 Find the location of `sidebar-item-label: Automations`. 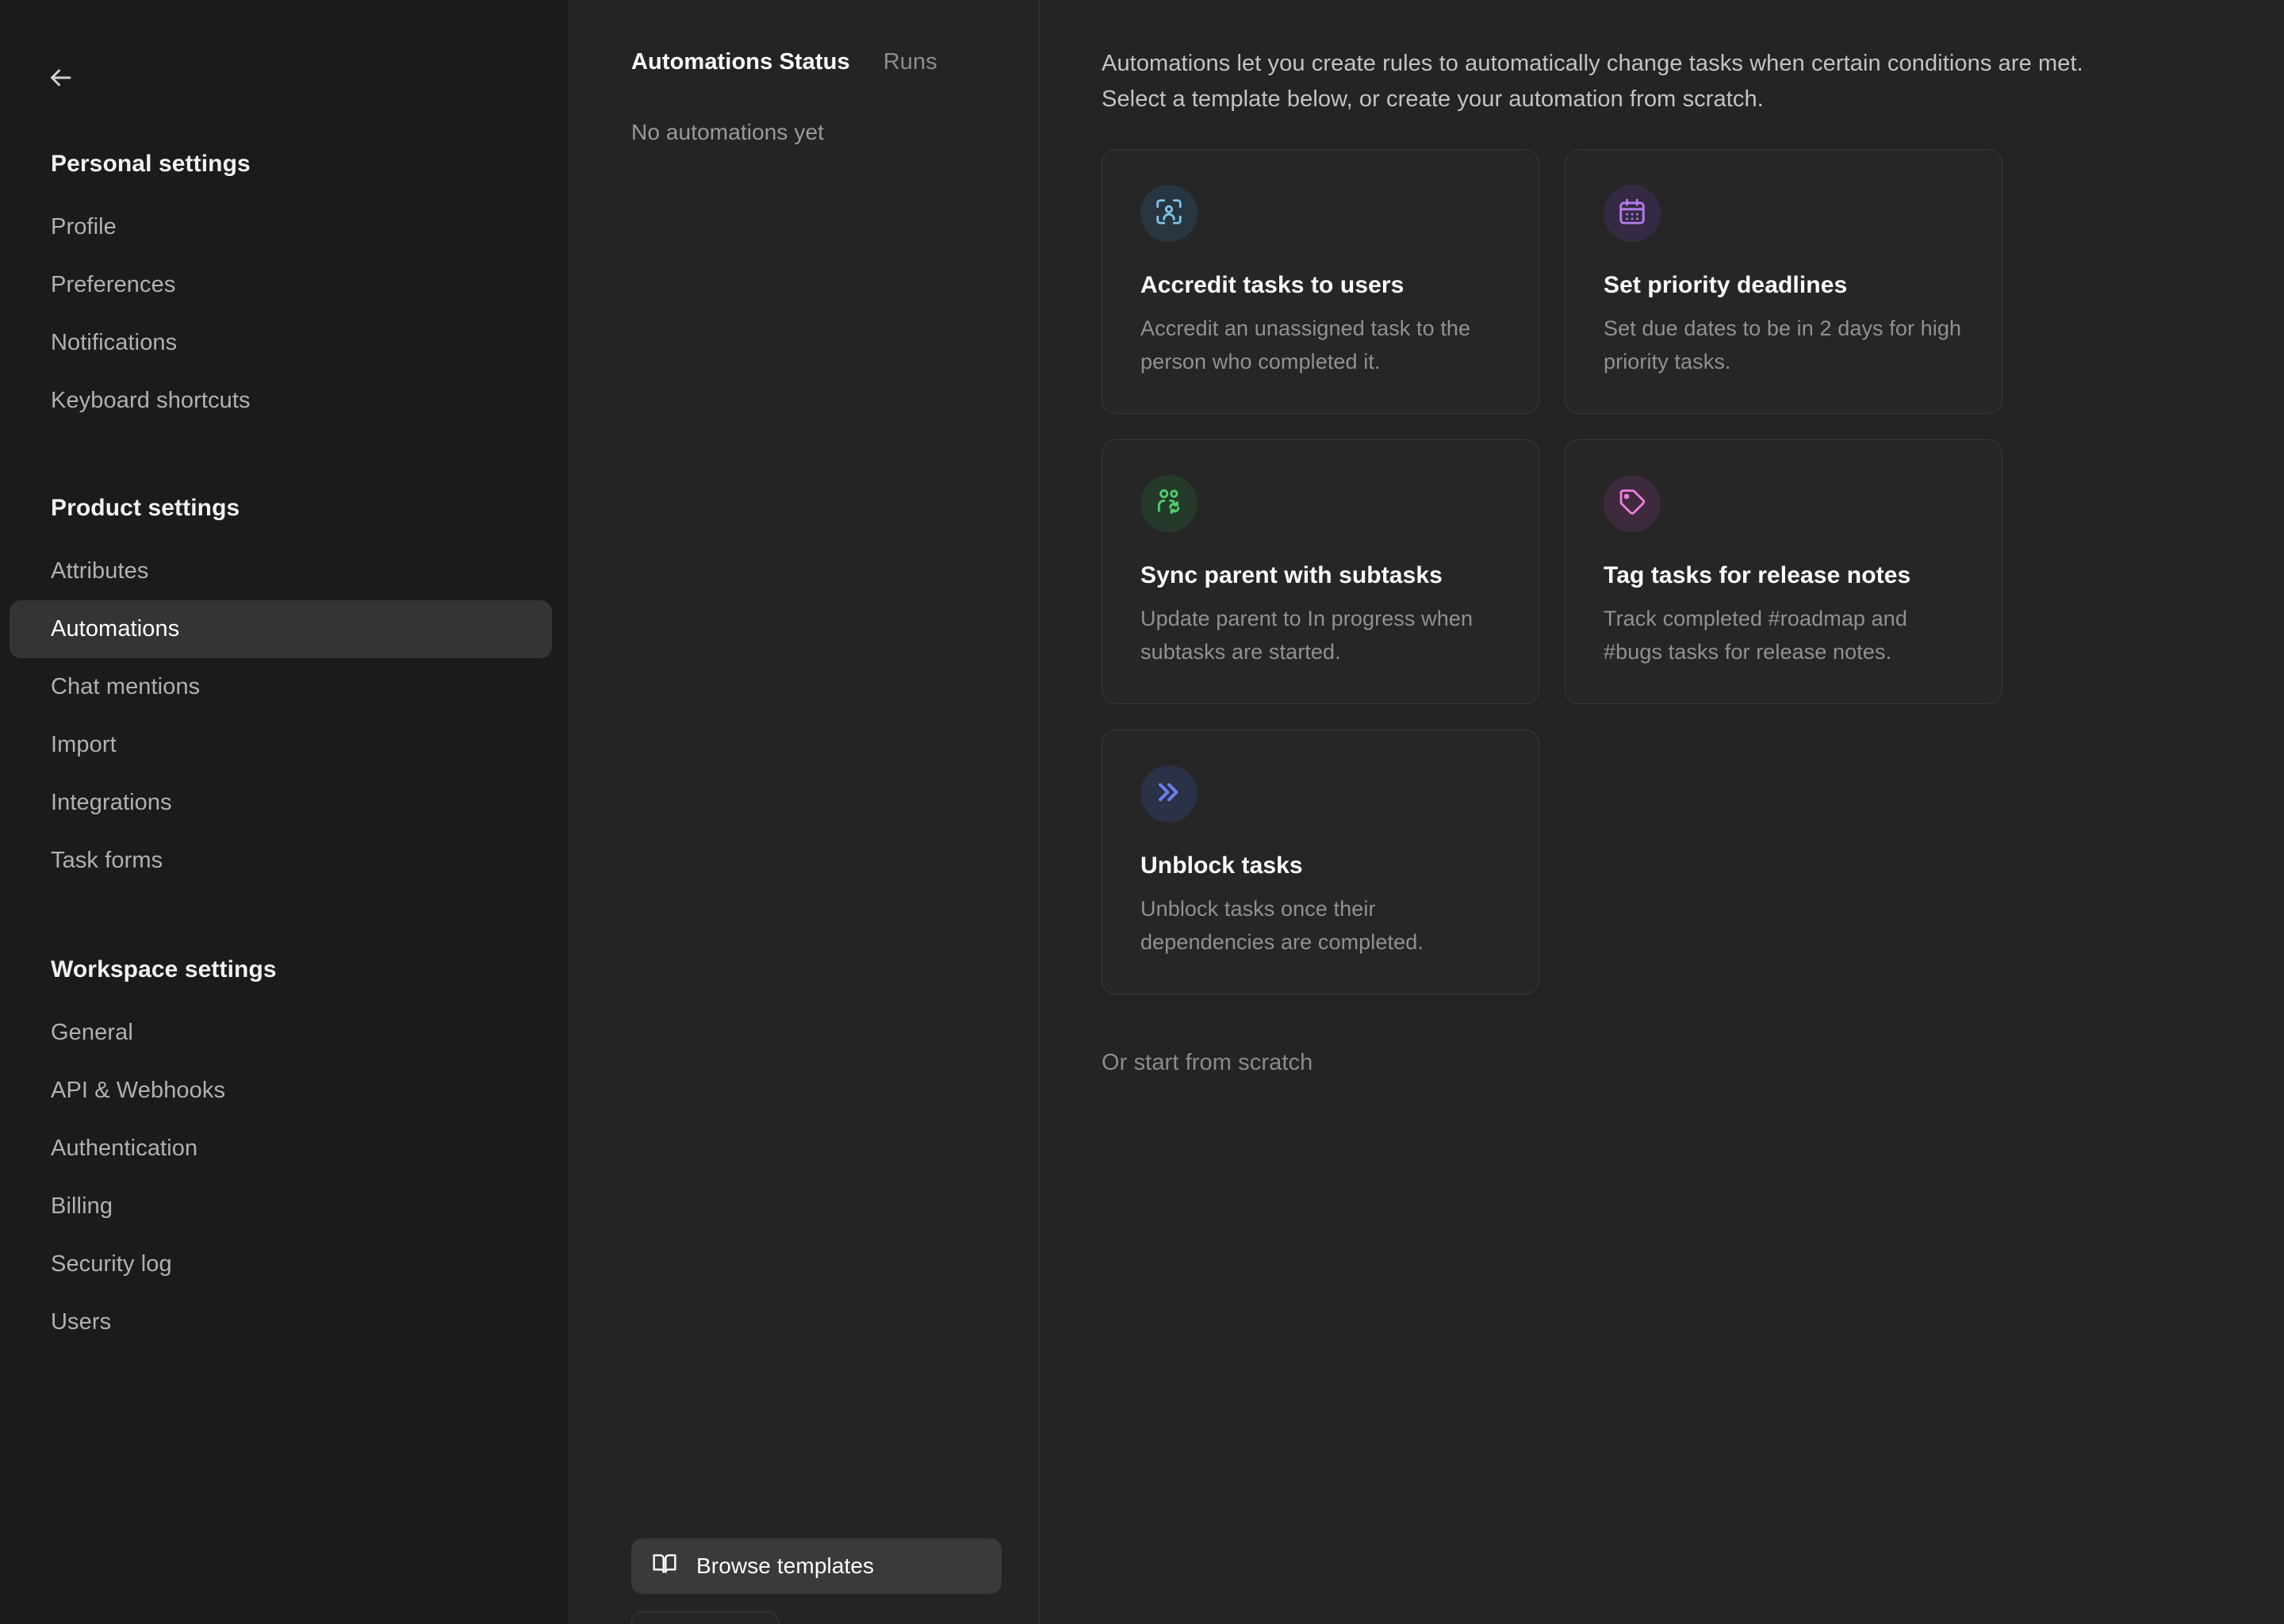

sidebar-item-label: Automations is located at coordinates (115, 629).